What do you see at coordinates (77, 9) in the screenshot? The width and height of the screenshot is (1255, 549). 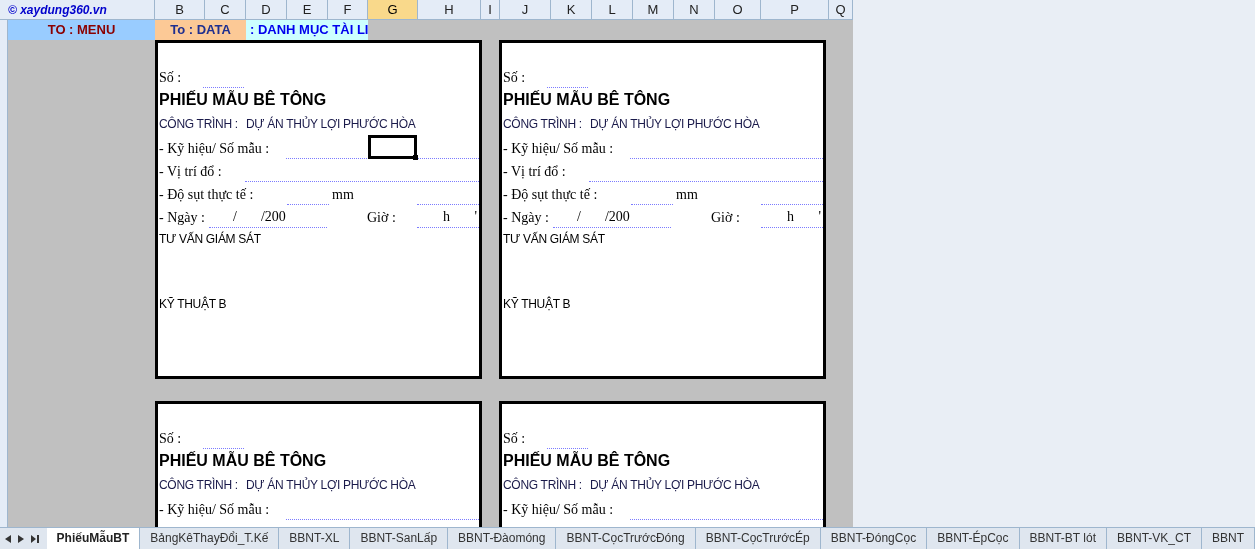 I see `logo-text: © xaydung360.vn` at bounding box center [77, 9].